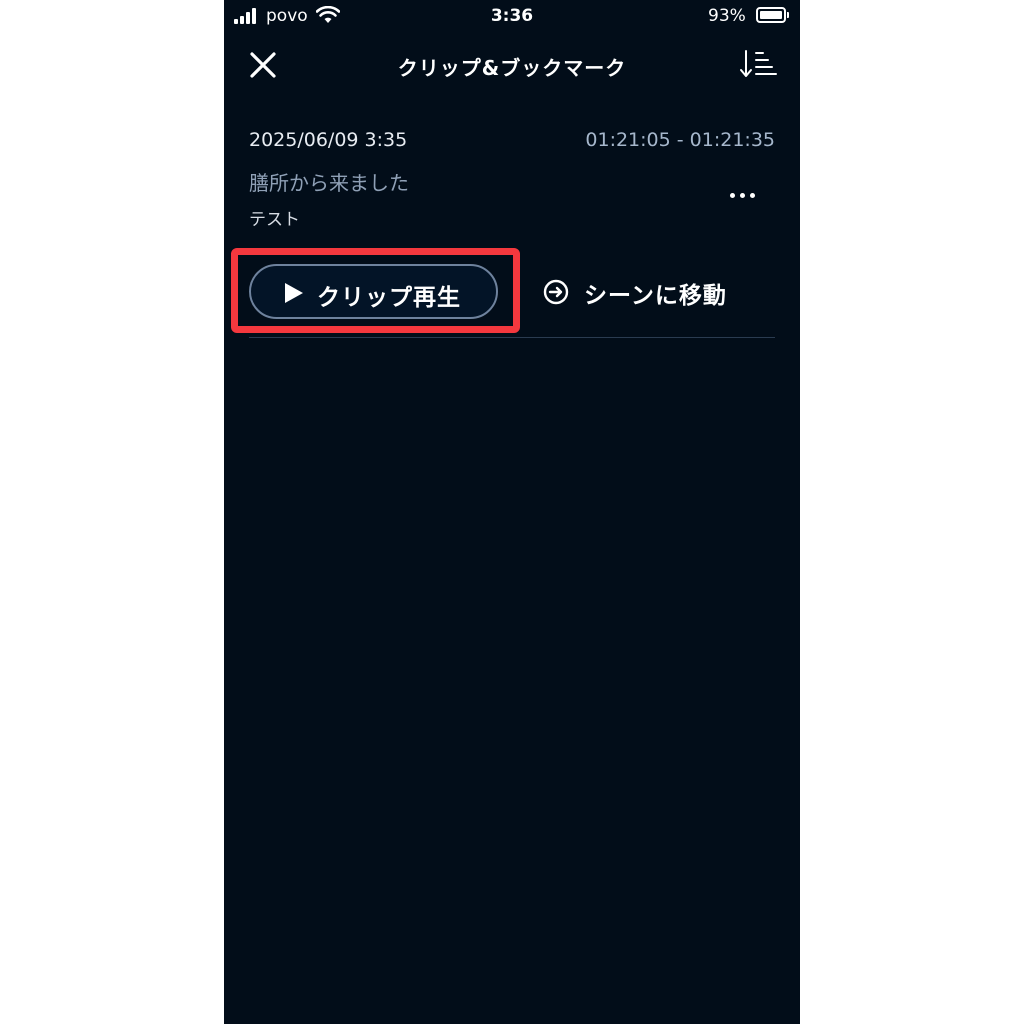 This screenshot has height=1024, width=1024. What do you see at coordinates (788, 15) in the screenshot?
I see `battery-cap` at bounding box center [788, 15].